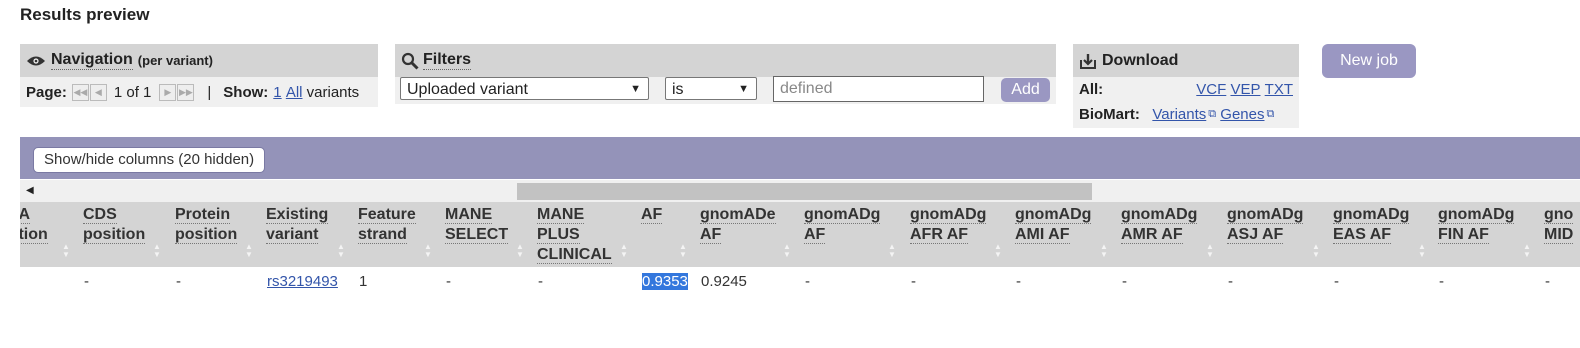 This screenshot has width=1580, height=348. What do you see at coordinates (92, 60) in the screenshot?
I see `navigation-title: Navigation` at bounding box center [92, 60].